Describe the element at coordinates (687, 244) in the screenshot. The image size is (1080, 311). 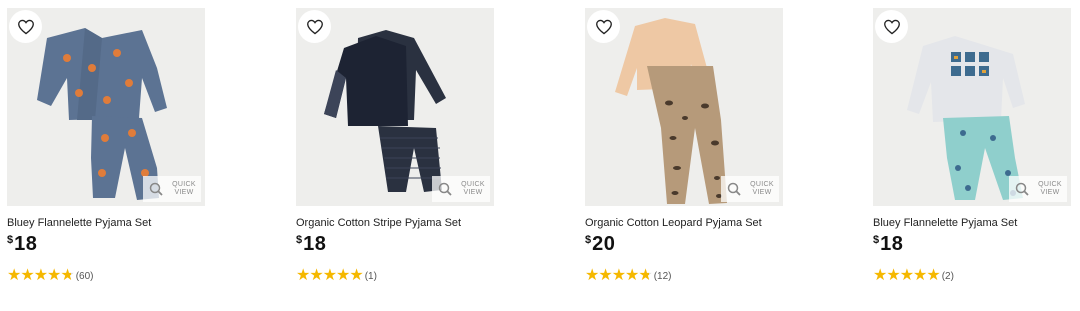
I see `product-price: $ 20` at that location.